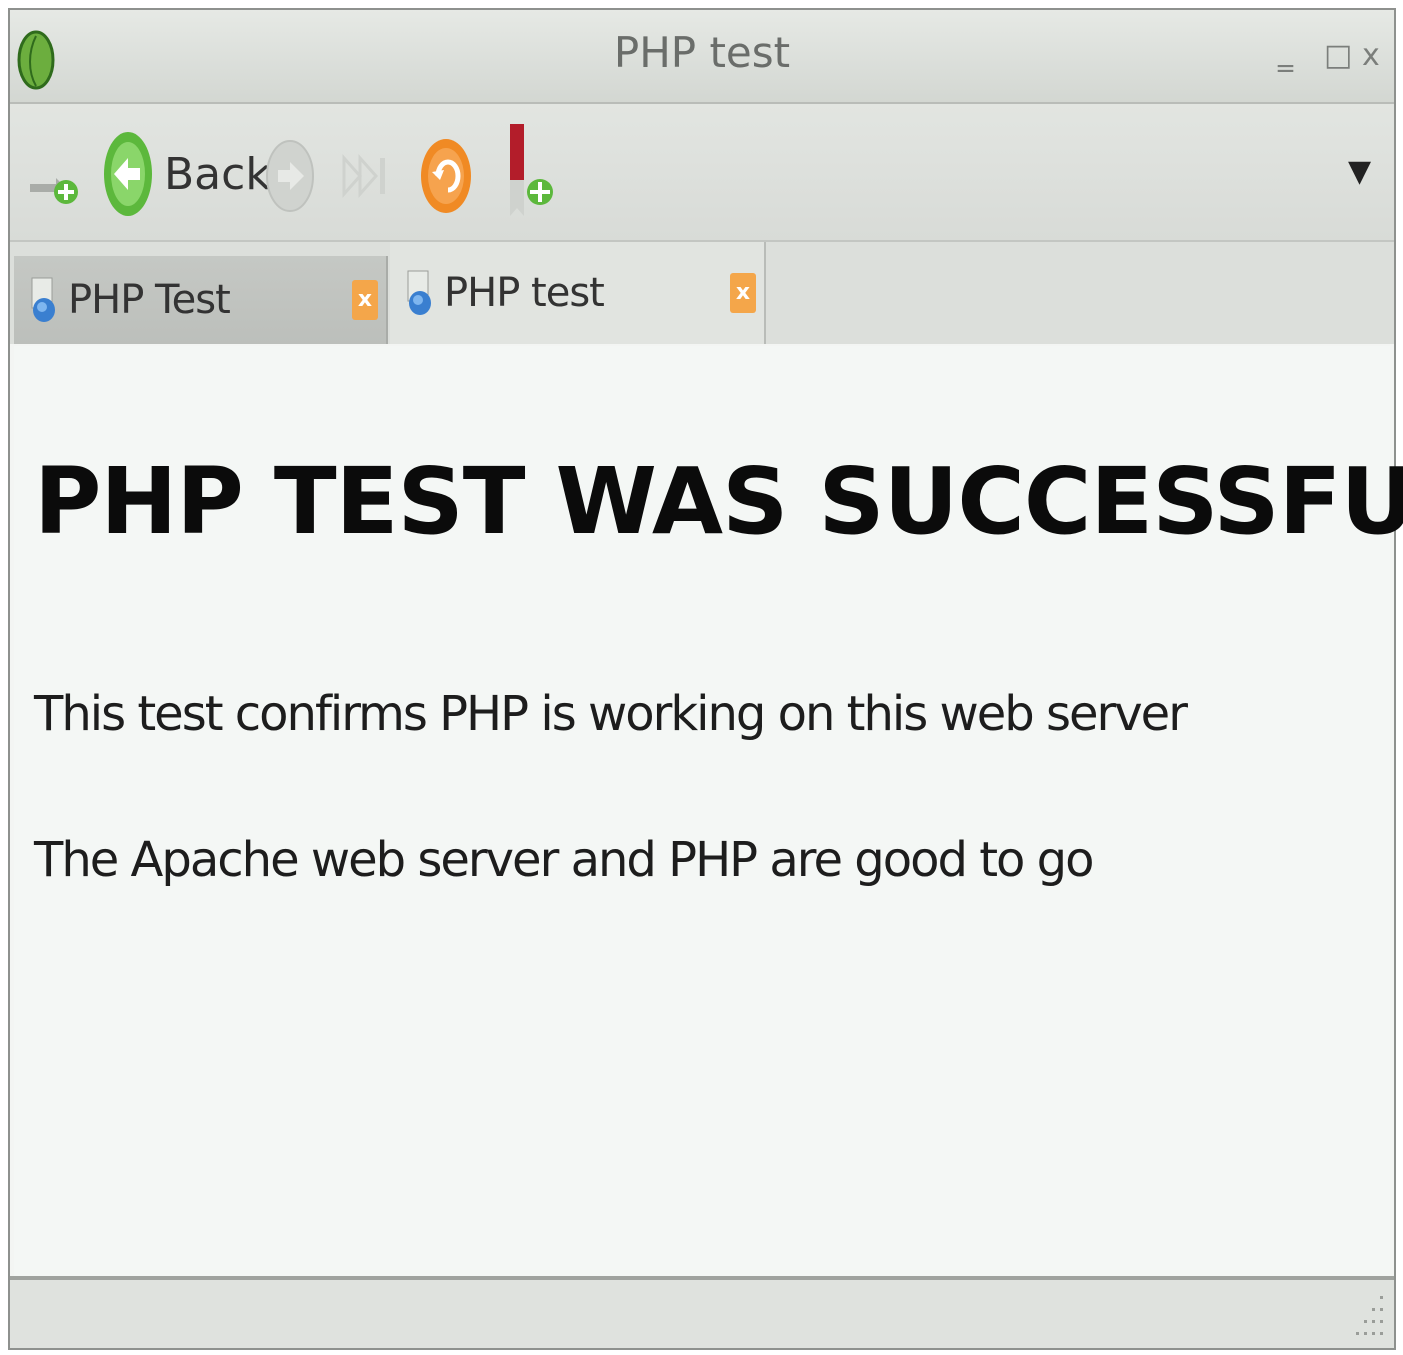 The height and width of the screenshot is (1355, 1403). I want to click on skip-forward-icon, so click(363, 176).